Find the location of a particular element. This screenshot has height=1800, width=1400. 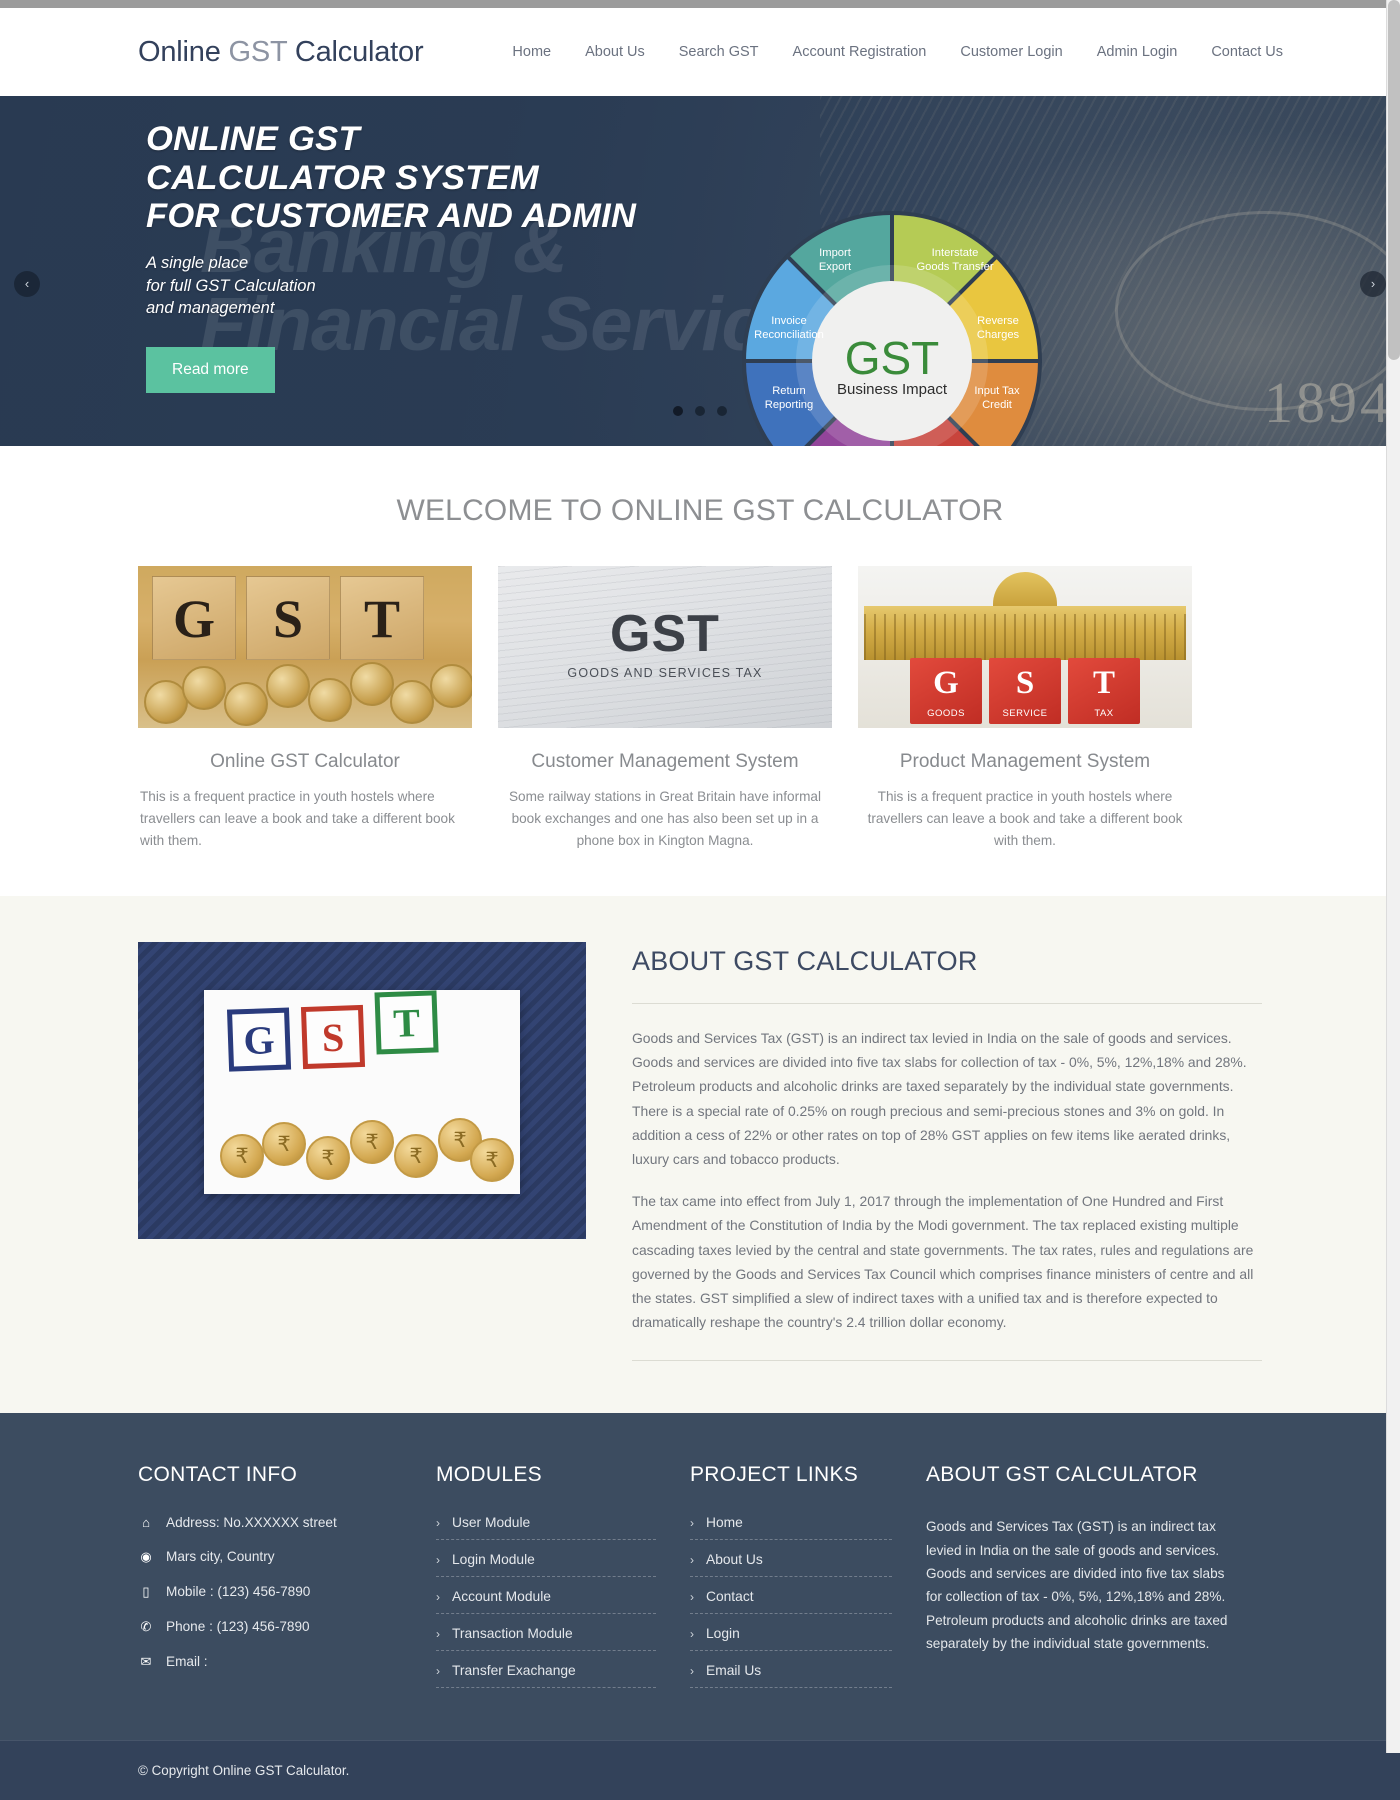

module-link-transfer-exachange: › Transfer Exachange is located at coordinates (546, 1670).